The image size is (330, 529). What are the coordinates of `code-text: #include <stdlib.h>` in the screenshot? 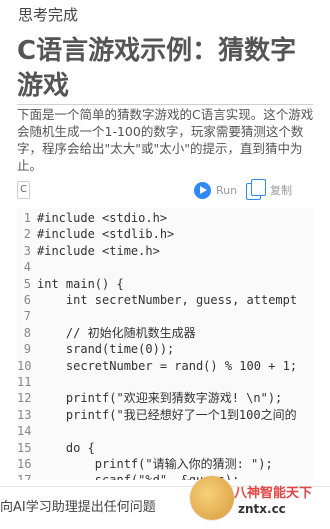 It's located at (106, 234).